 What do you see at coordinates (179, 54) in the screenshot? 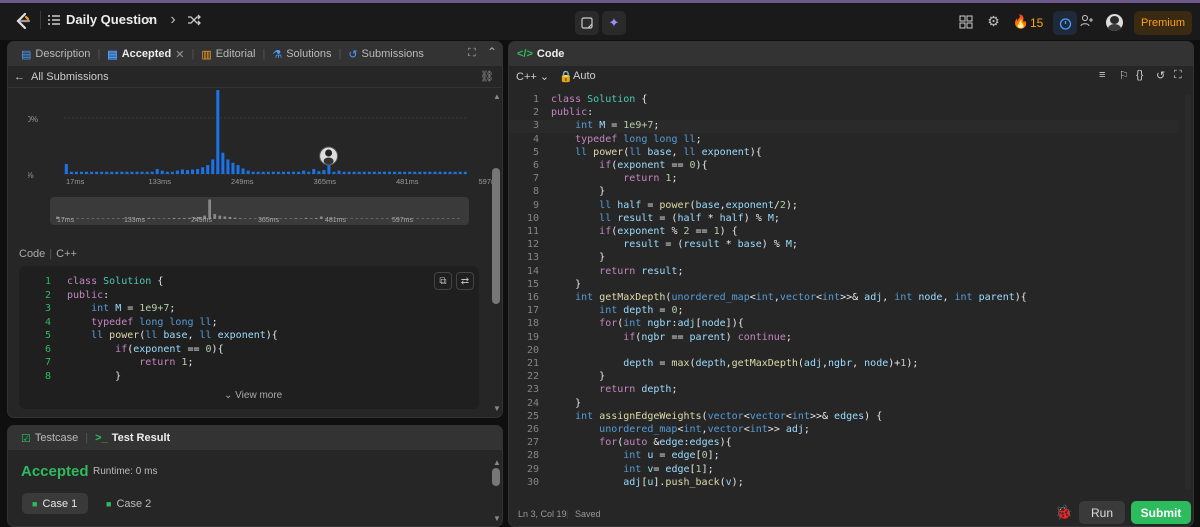
I see `close-tab-icon: ✕` at bounding box center [179, 54].